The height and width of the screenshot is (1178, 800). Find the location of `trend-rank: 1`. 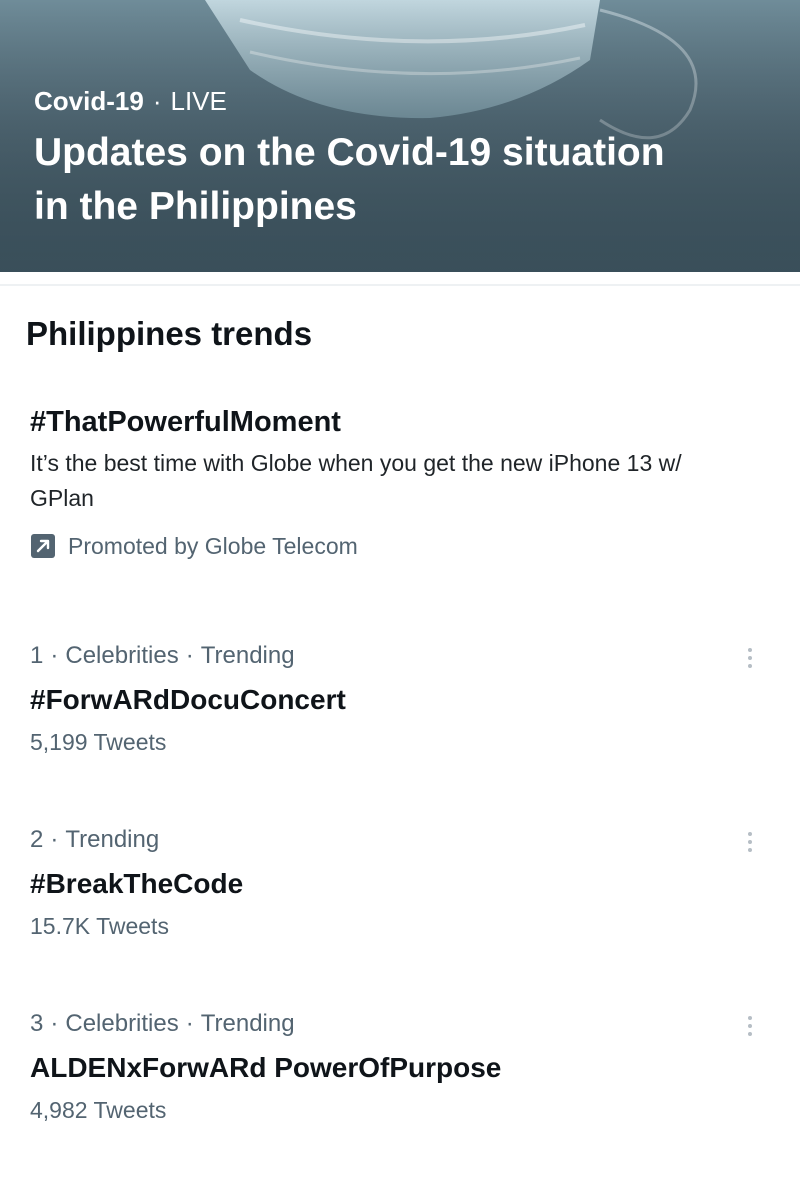

trend-rank: 1 is located at coordinates (37, 655).